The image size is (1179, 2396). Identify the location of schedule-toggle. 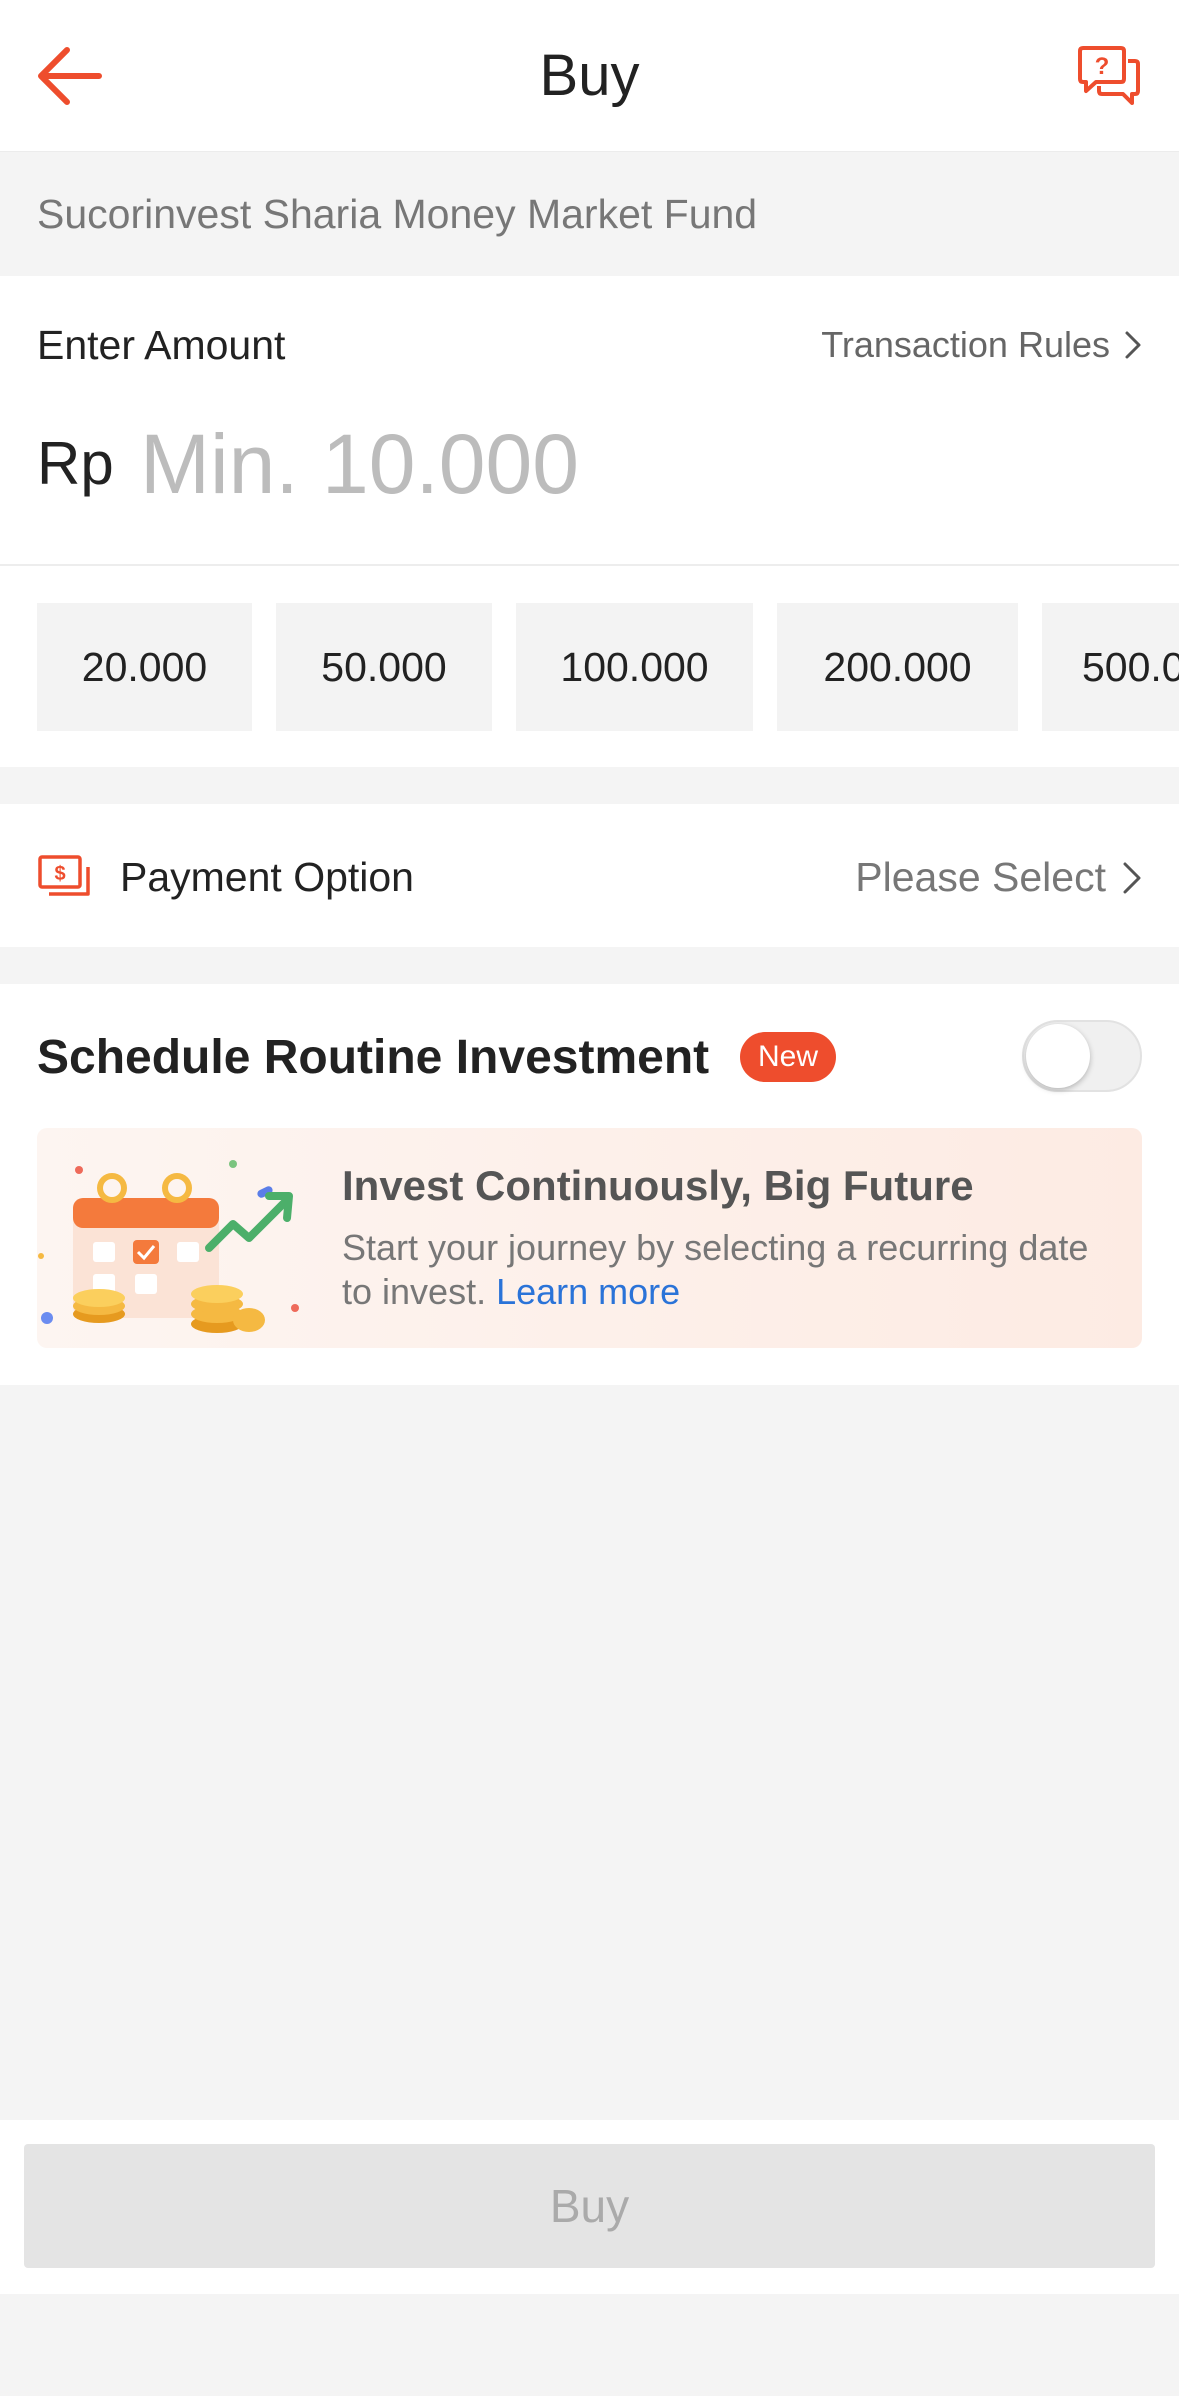
(1082, 1056).